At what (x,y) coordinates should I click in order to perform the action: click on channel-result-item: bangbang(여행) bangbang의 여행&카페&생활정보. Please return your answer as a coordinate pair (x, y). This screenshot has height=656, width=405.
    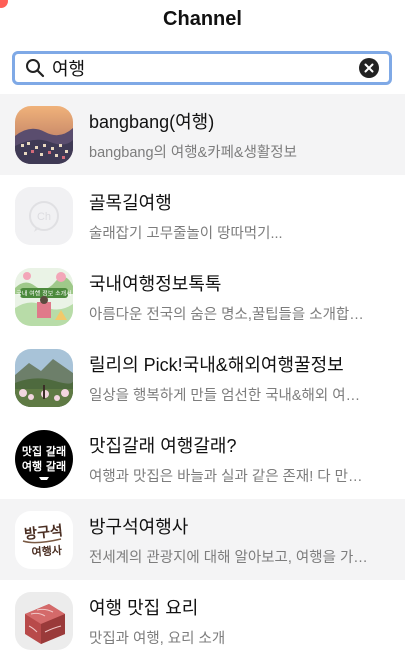
    Looking at the image, I should click on (202, 134).